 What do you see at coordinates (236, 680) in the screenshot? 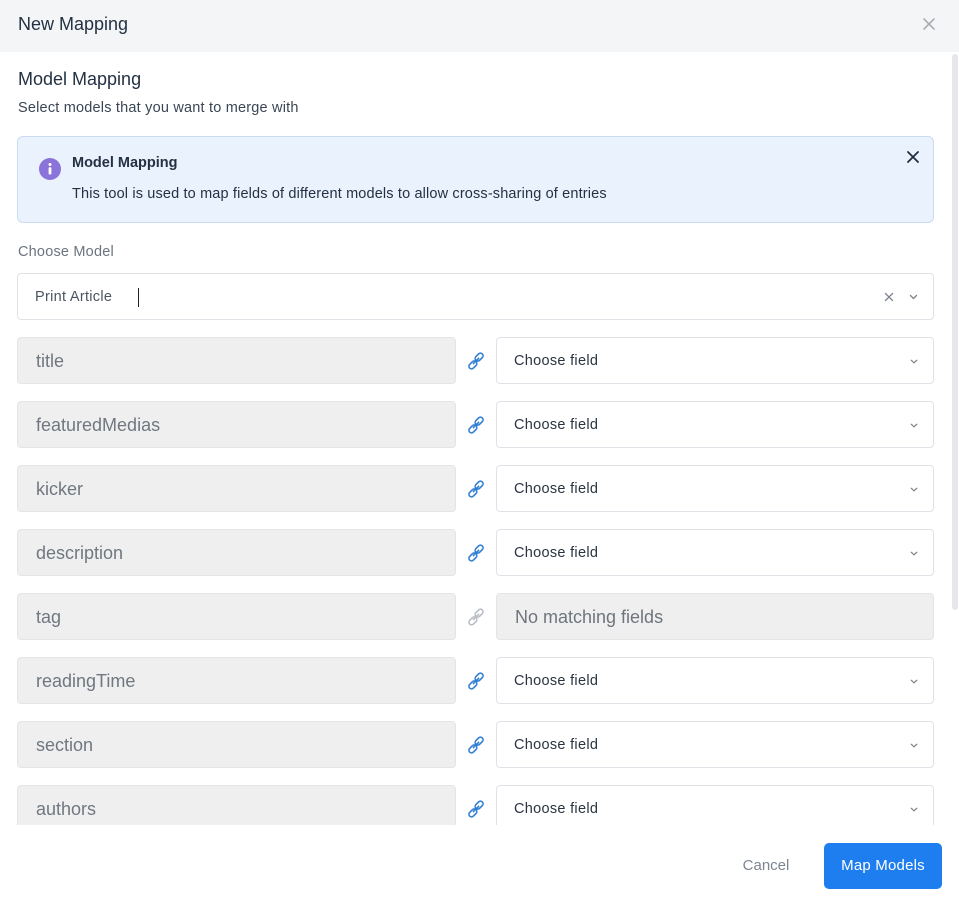
I see `source-field: readingTime` at bounding box center [236, 680].